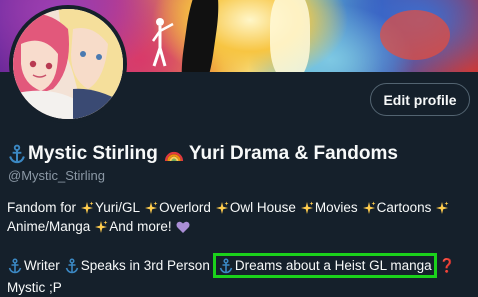  What do you see at coordinates (404, 207) in the screenshot?
I see `bio-text: Cartoons` at bounding box center [404, 207].